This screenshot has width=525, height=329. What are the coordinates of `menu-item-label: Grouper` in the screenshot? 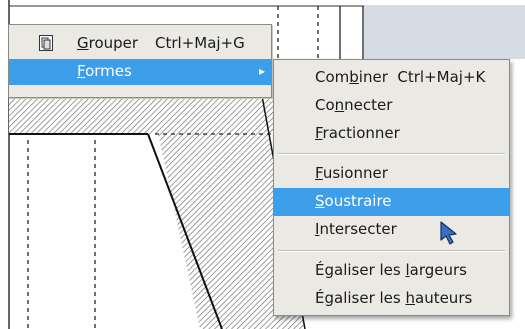 It's located at (108, 43).